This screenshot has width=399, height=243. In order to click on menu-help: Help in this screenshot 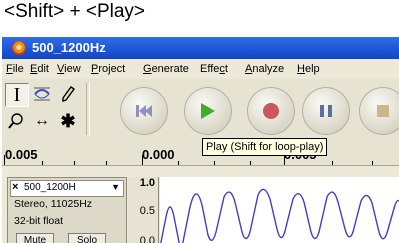, I will do `click(308, 69)`.